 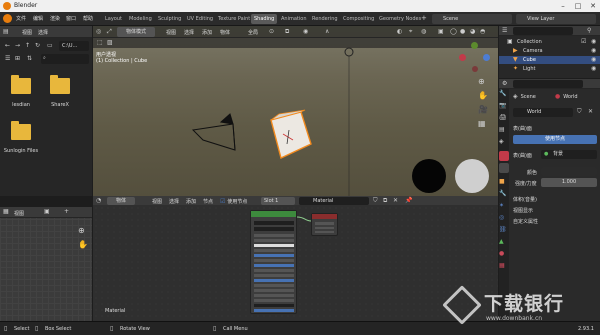 What do you see at coordinates (136, 32) in the screenshot?
I see `object-mode-dropdown: 物体模式` at bounding box center [136, 32].